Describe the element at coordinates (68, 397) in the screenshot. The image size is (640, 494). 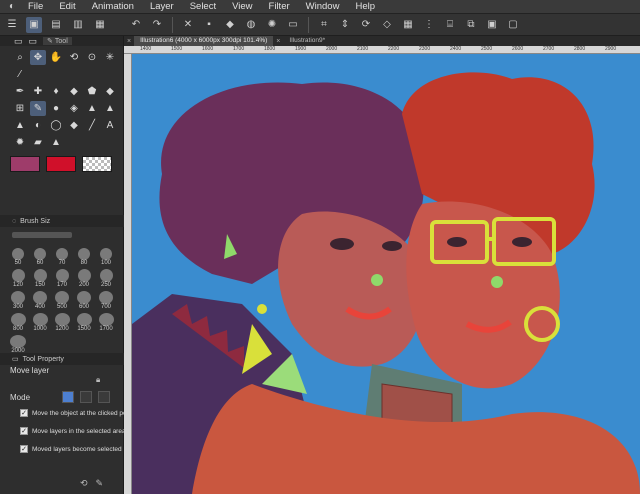
I see `mode-object-button` at that location.